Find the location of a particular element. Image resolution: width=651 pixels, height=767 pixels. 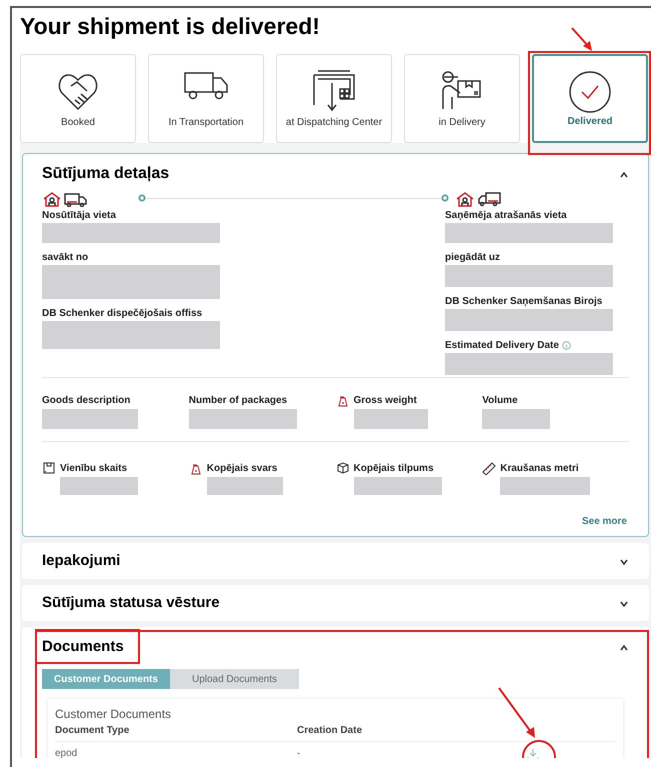

status-step: Delivered is located at coordinates (590, 98).